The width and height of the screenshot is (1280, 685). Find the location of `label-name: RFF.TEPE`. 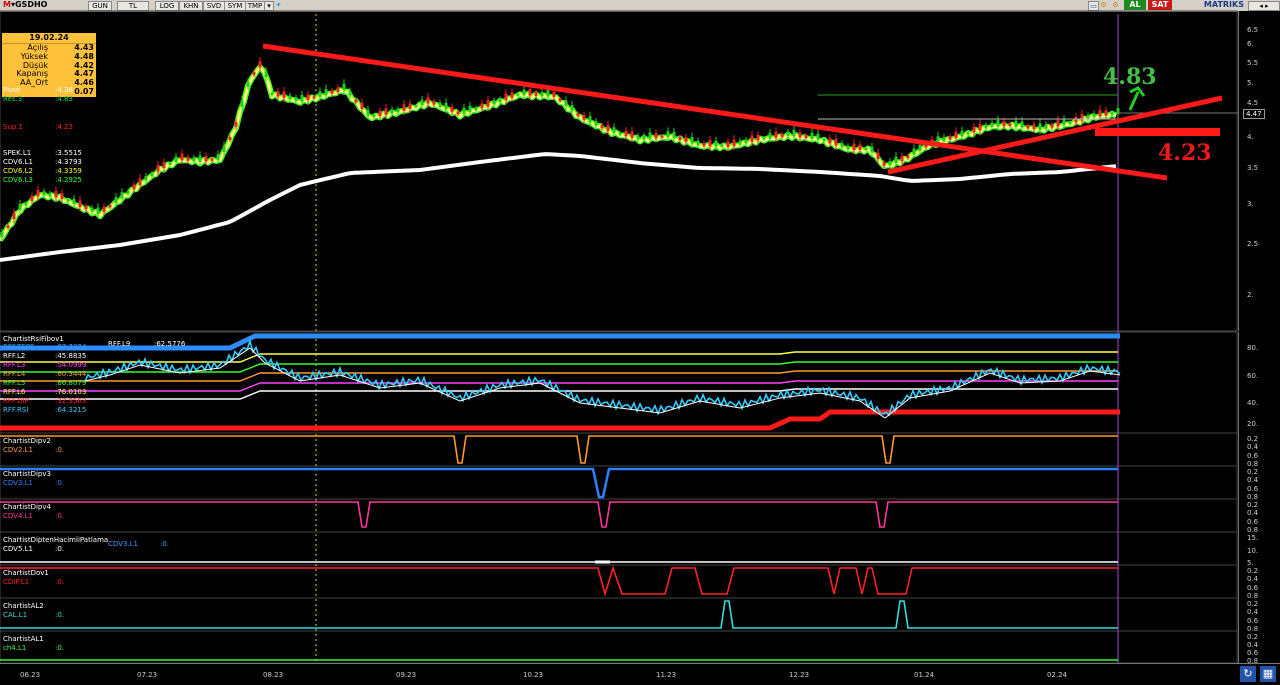

label-name: RFF.TEPE is located at coordinates (19, 347).